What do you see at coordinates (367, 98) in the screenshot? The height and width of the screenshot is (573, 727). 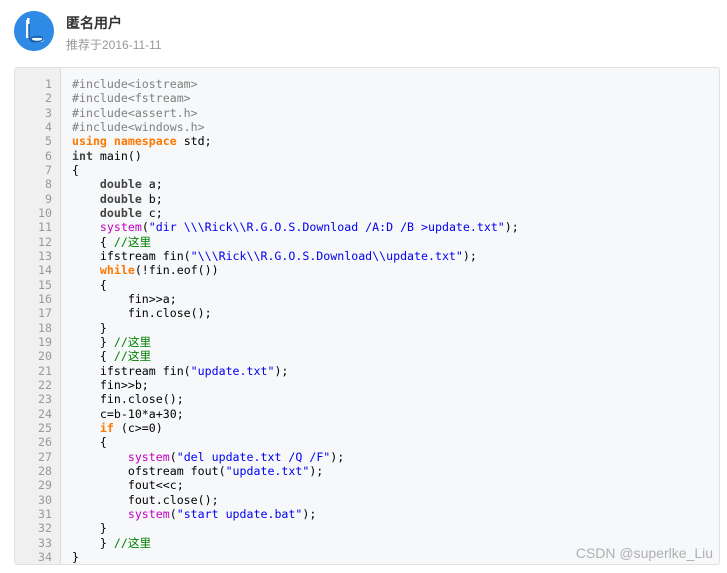 I see `code-line: 2 #include<fstream>` at bounding box center [367, 98].